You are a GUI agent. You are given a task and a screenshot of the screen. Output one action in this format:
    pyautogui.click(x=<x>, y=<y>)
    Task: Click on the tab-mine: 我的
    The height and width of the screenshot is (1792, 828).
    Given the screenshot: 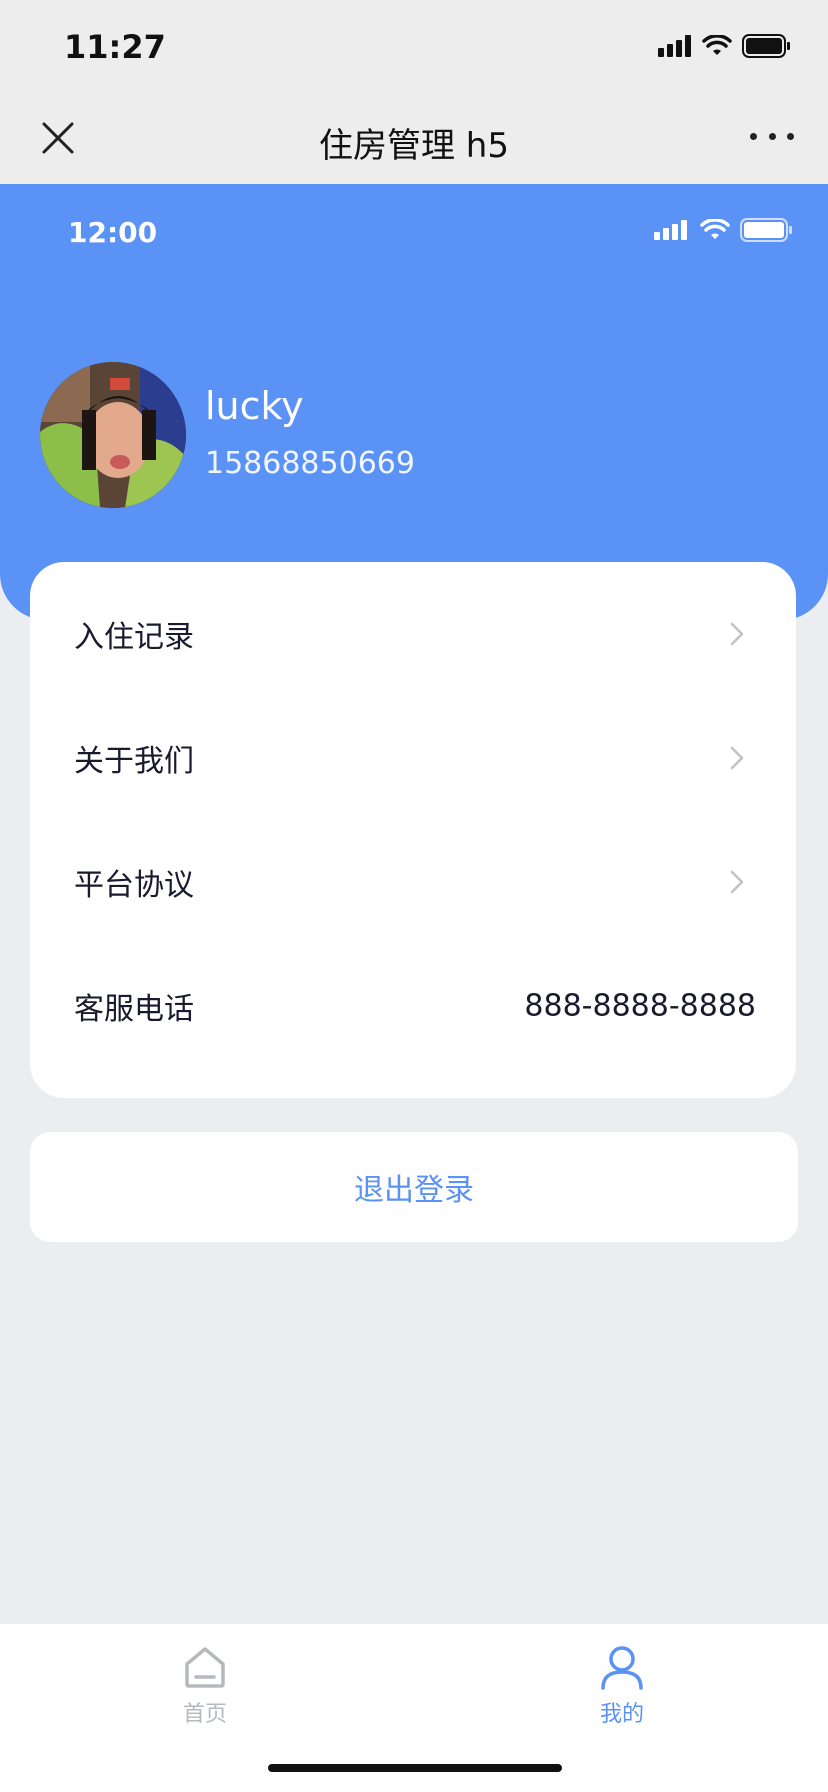 What is the action you would take?
    pyautogui.click(x=622, y=1699)
    